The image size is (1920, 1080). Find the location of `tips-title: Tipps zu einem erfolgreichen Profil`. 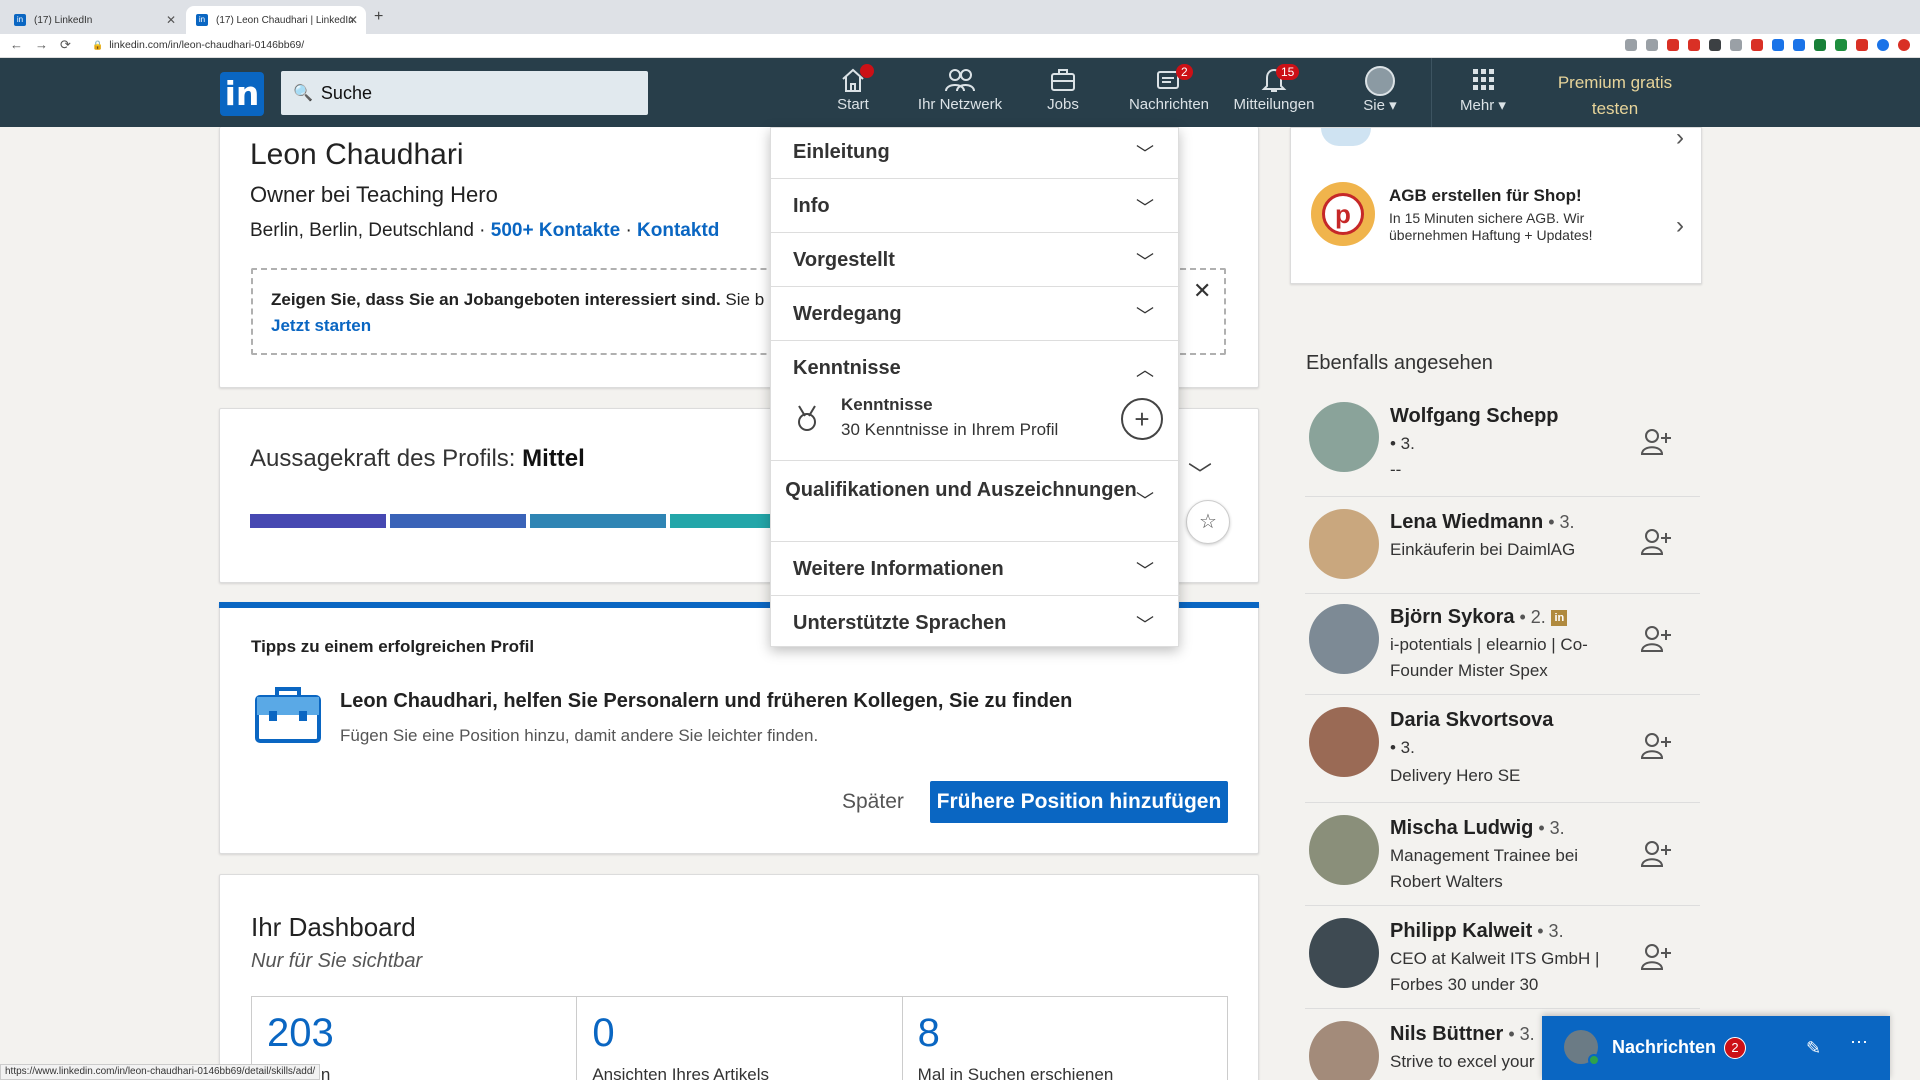

tips-title: Tipps zu einem erfolgreichen Profil is located at coordinates (393, 646).